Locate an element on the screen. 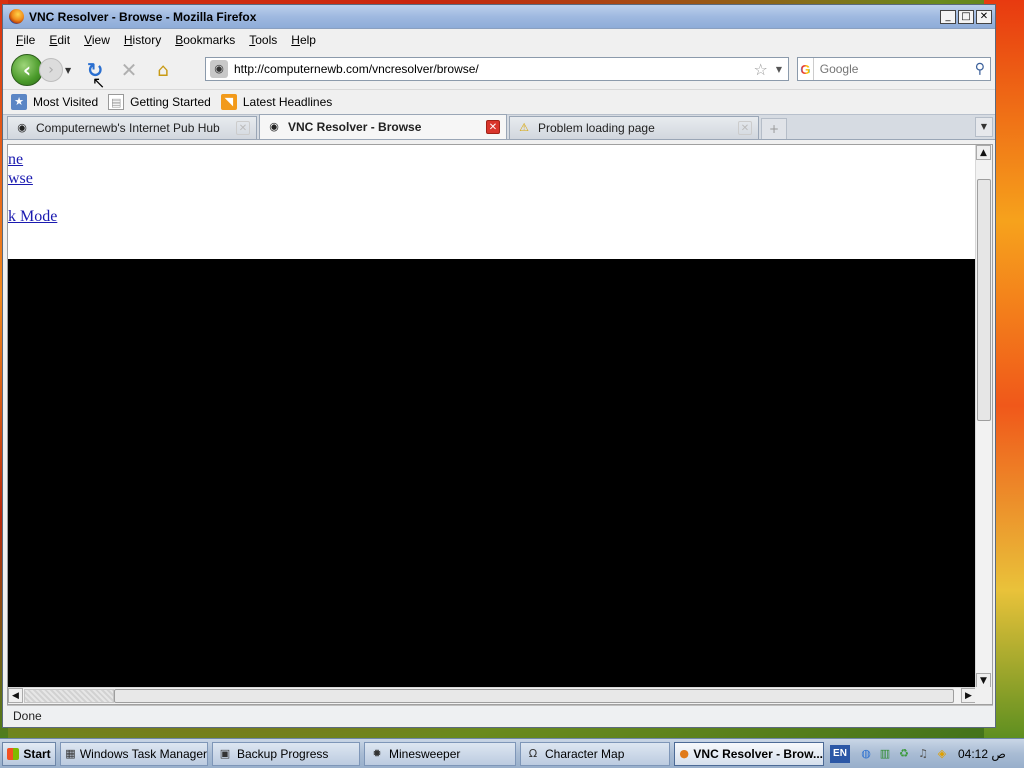 The image size is (1024, 768). menu-file: File is located at coordinates (25, 40).